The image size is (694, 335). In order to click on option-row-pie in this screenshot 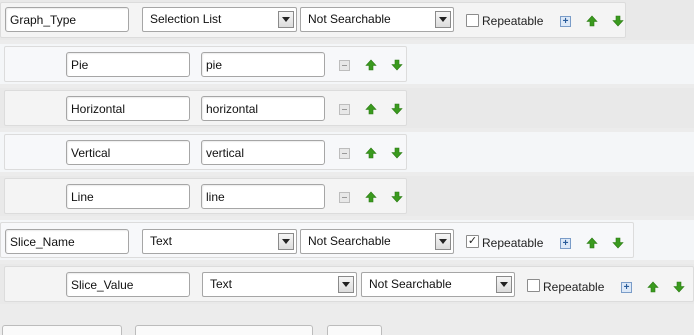, I will do `click(347, 64)`.